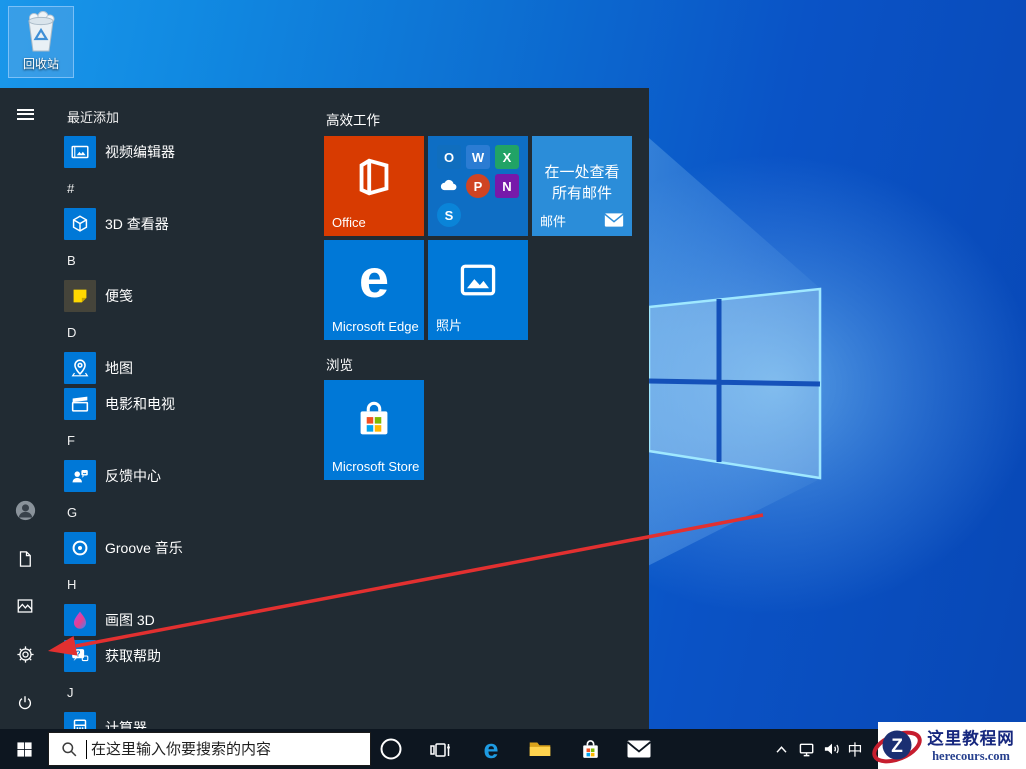 The width and height of the screenshot is (1026, 769). I want to click on tile-mail: 在一处查看所有邮件 邮件, so click(582, 186).